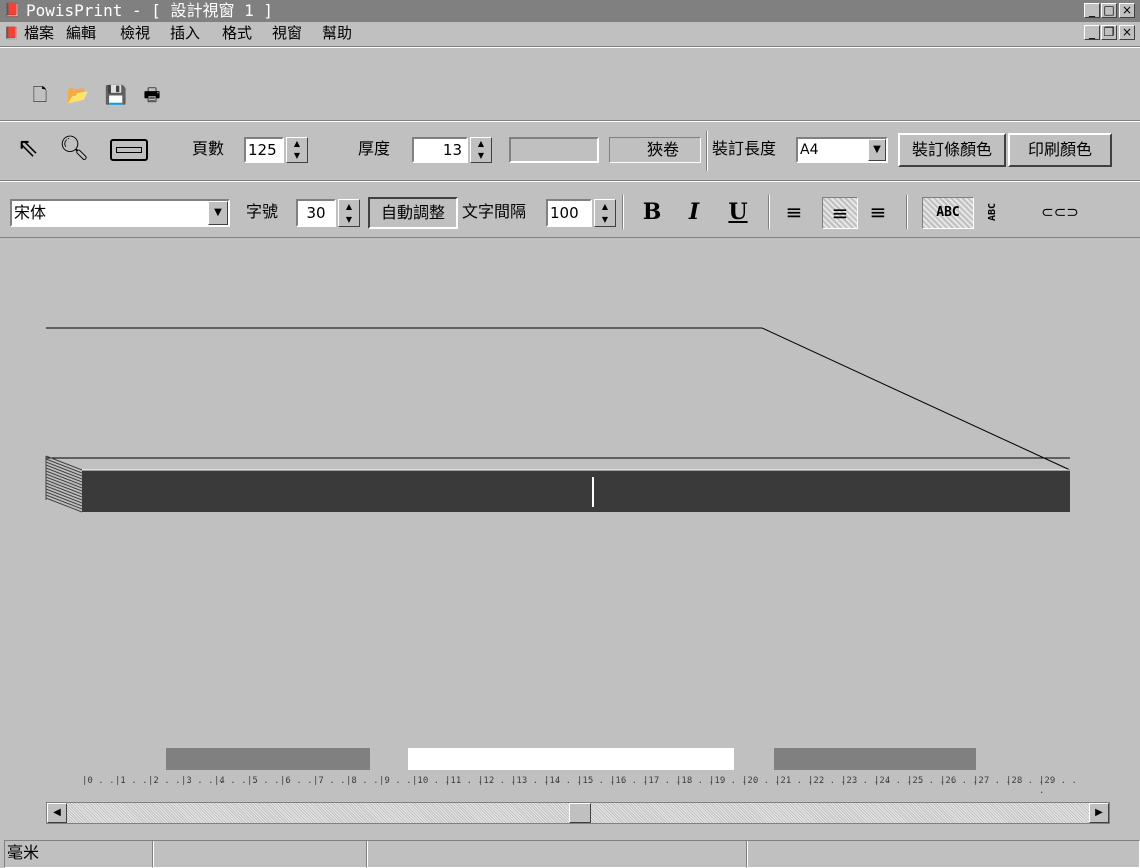  I want to click on book-icon: 📕, so click(12, 10).